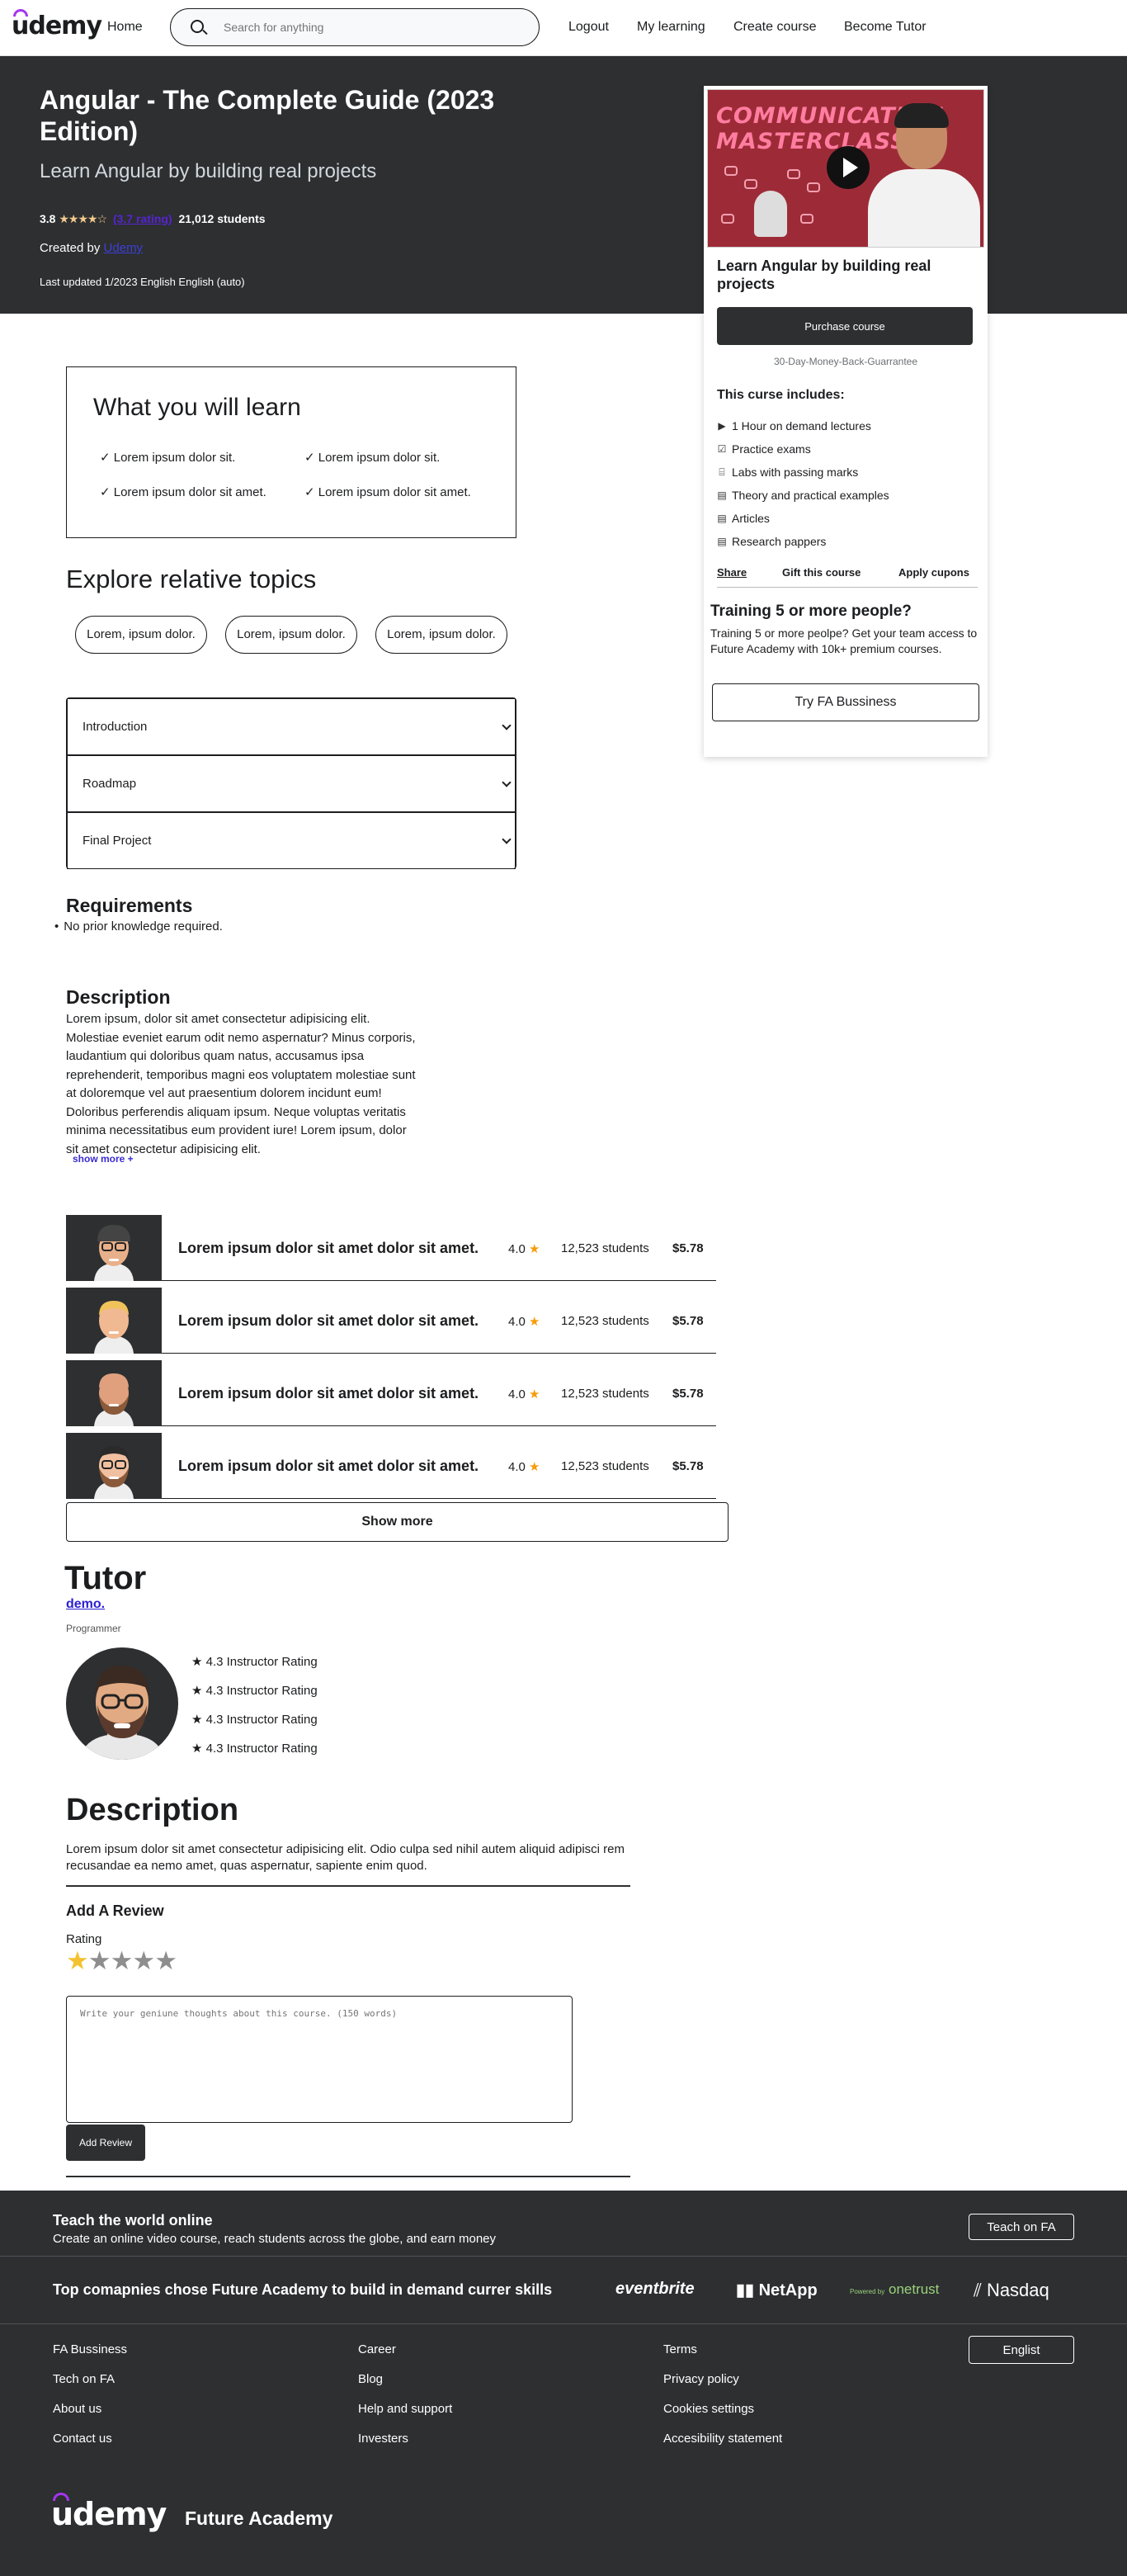  What do you see at coordinates (191, 579) in the screenshot?
I see `topics-title: Explore relative topics` at bounding box center [191, 579].